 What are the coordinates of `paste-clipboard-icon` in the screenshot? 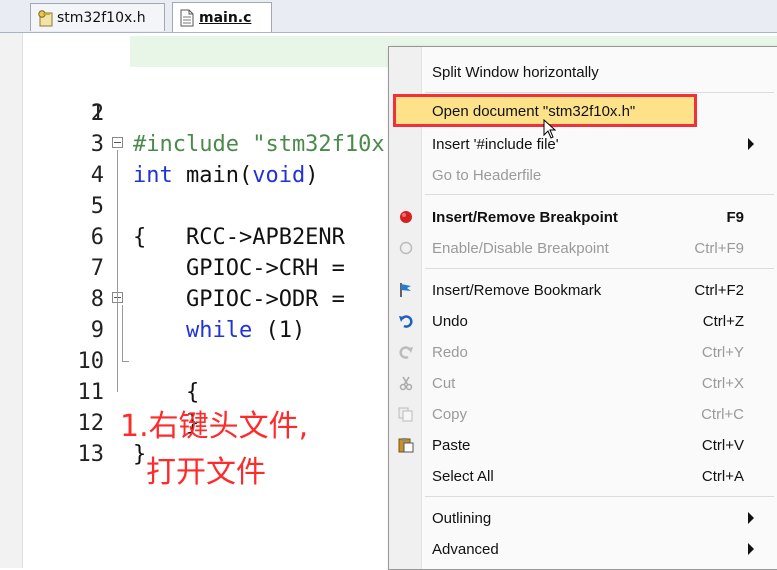 It's located at (406, 445).